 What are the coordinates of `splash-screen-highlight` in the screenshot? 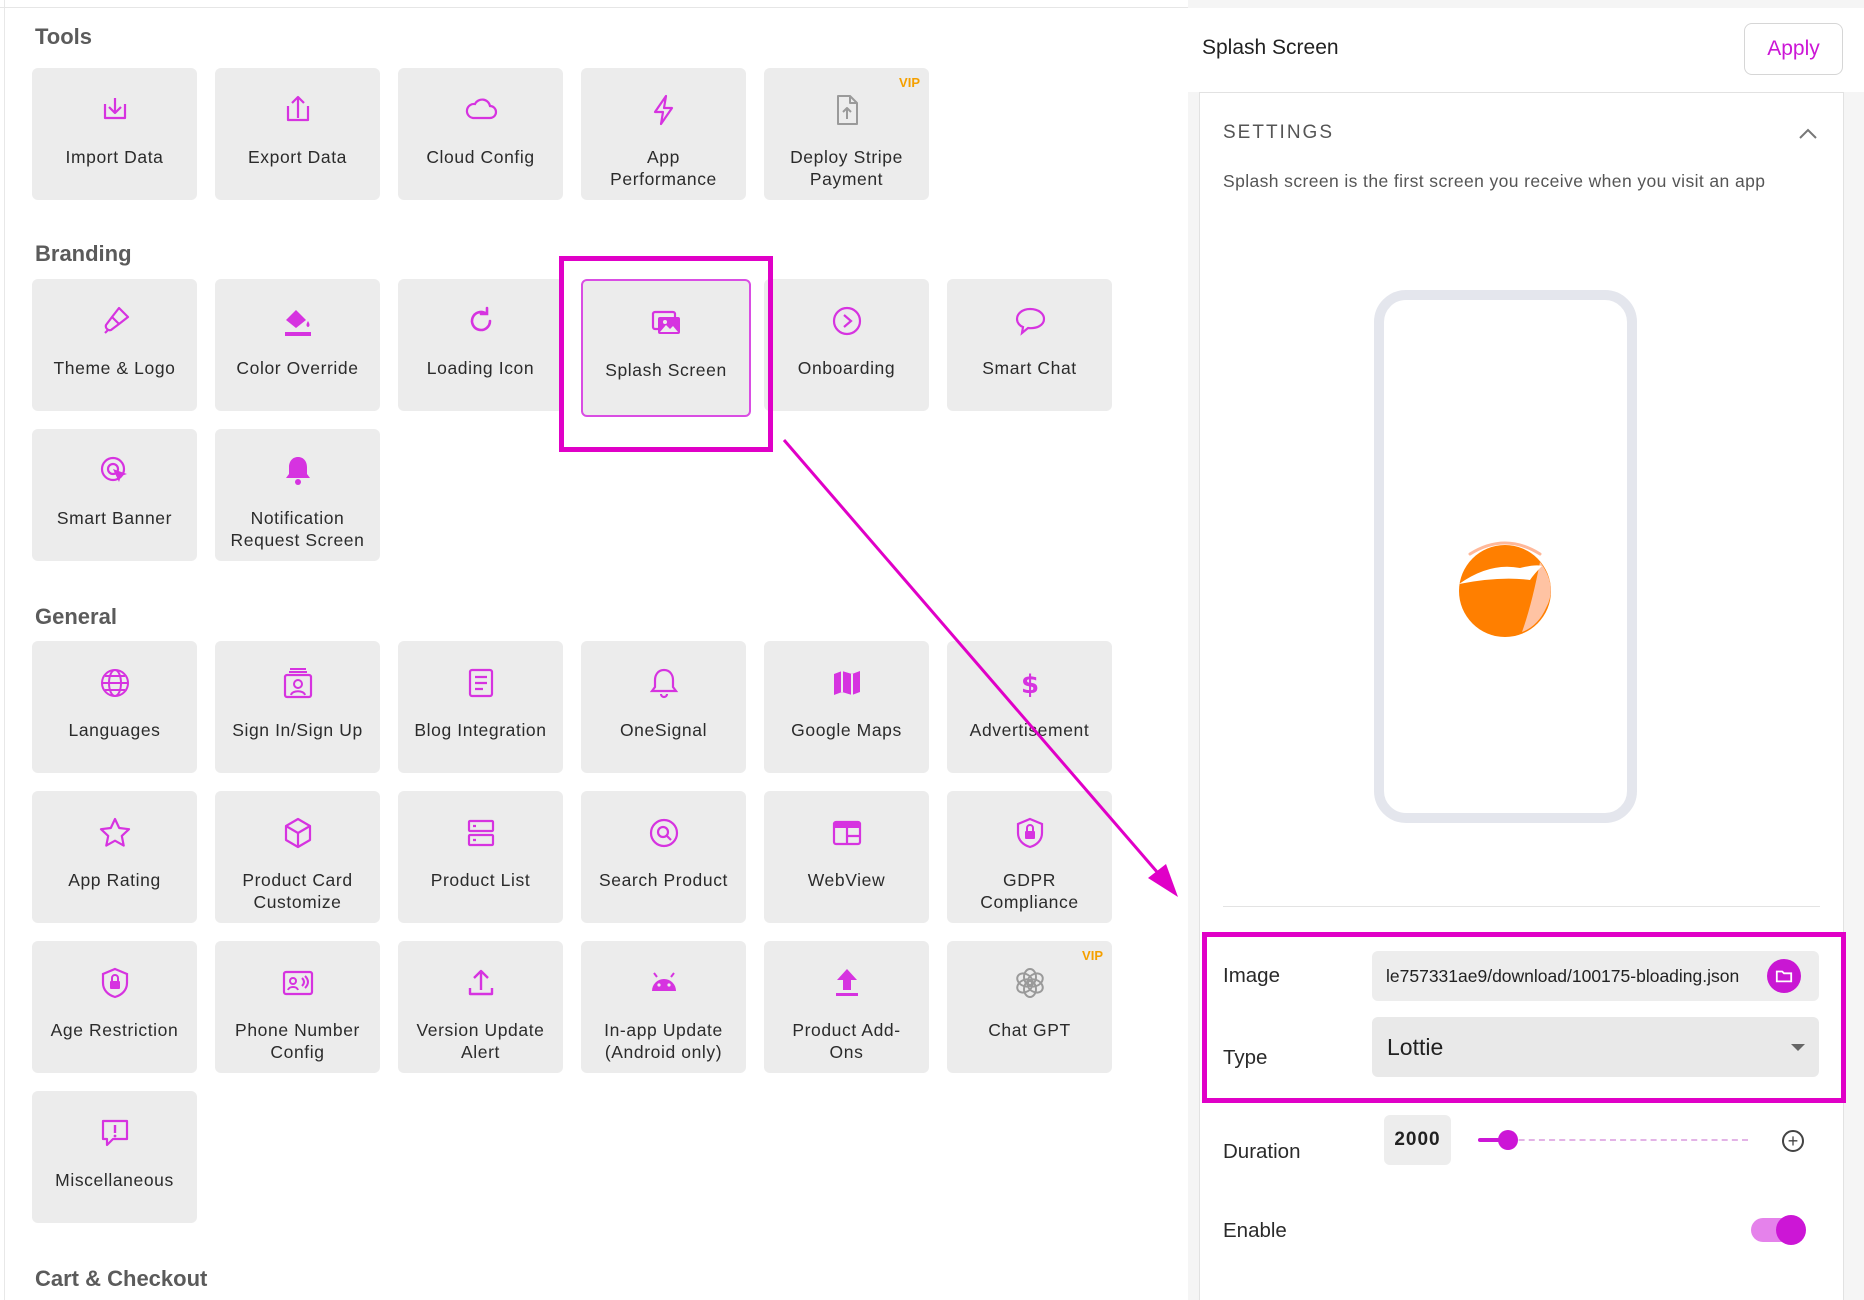 It's located at (666, 354).